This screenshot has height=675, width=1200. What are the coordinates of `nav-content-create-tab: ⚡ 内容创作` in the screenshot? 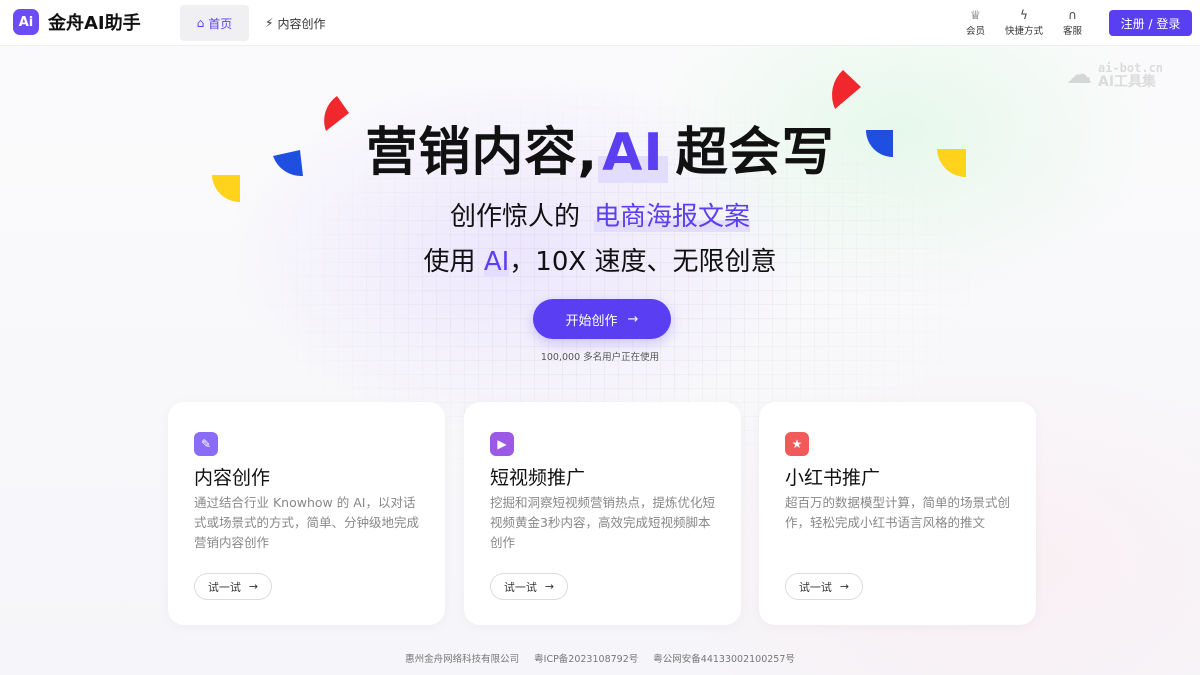 It's located at (295, 23).